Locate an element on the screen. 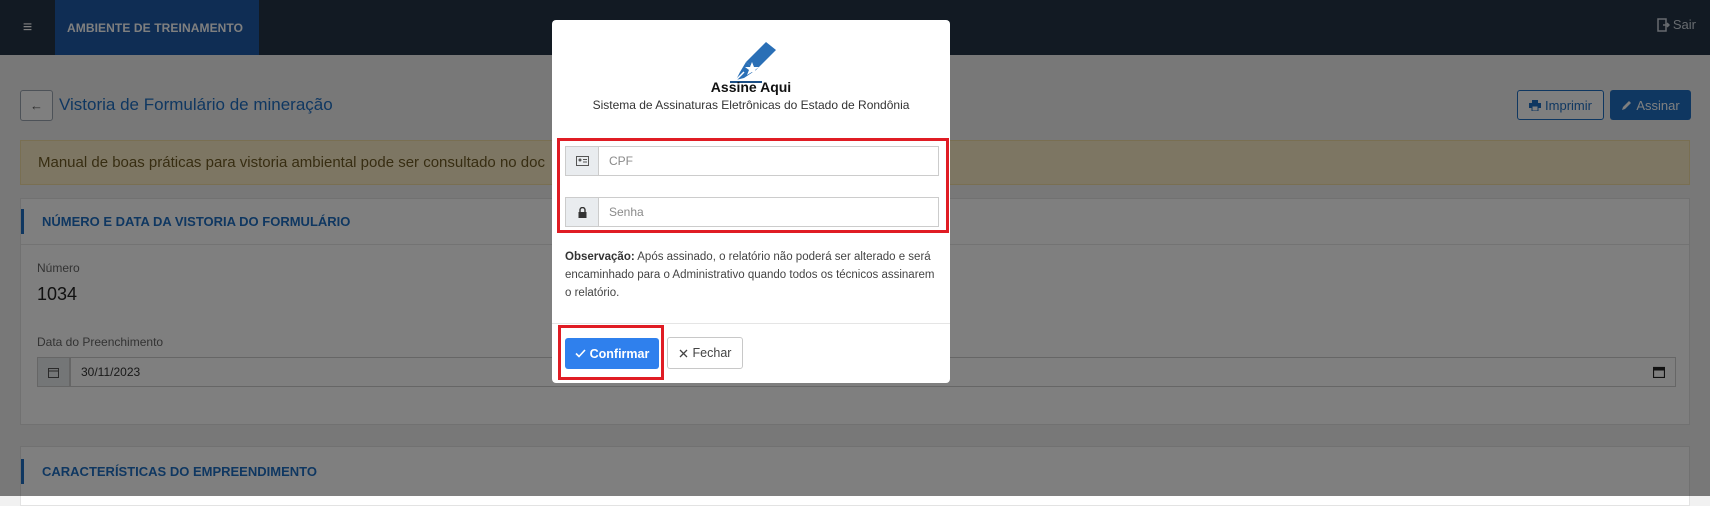 This screenshot has width=1710, height=506. confirm-label: Confirmar is located at coordinates (619, 353).